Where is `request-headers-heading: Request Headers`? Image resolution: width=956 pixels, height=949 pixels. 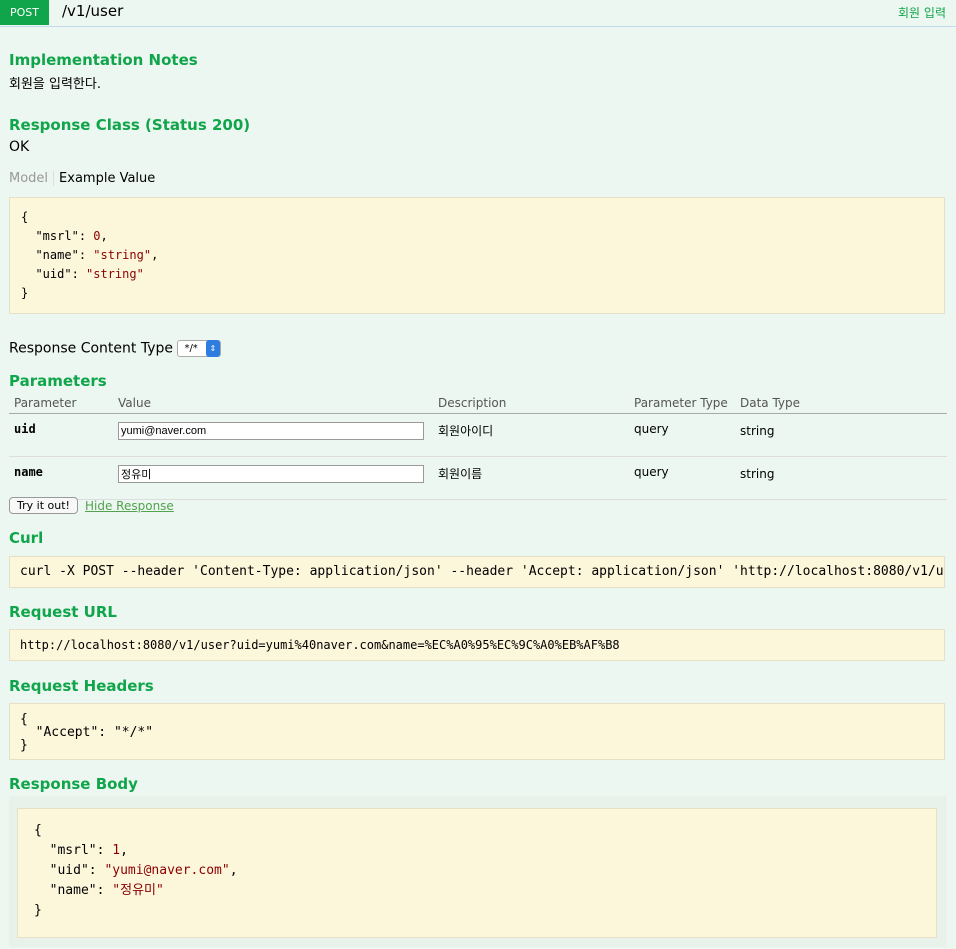
request-headers-heading: Request Headers is located at coordinates (81, 686).